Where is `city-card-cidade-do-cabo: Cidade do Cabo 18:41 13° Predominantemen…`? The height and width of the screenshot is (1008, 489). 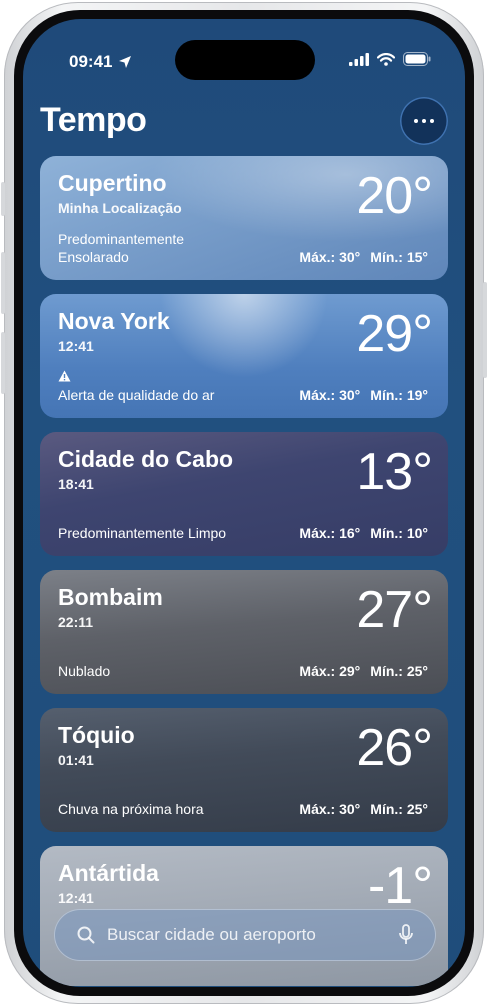 city-card-cidade-do-cabo: Cidade do Cabo 18:41 13° Predominantemen… is located at coordinates (244, 494).